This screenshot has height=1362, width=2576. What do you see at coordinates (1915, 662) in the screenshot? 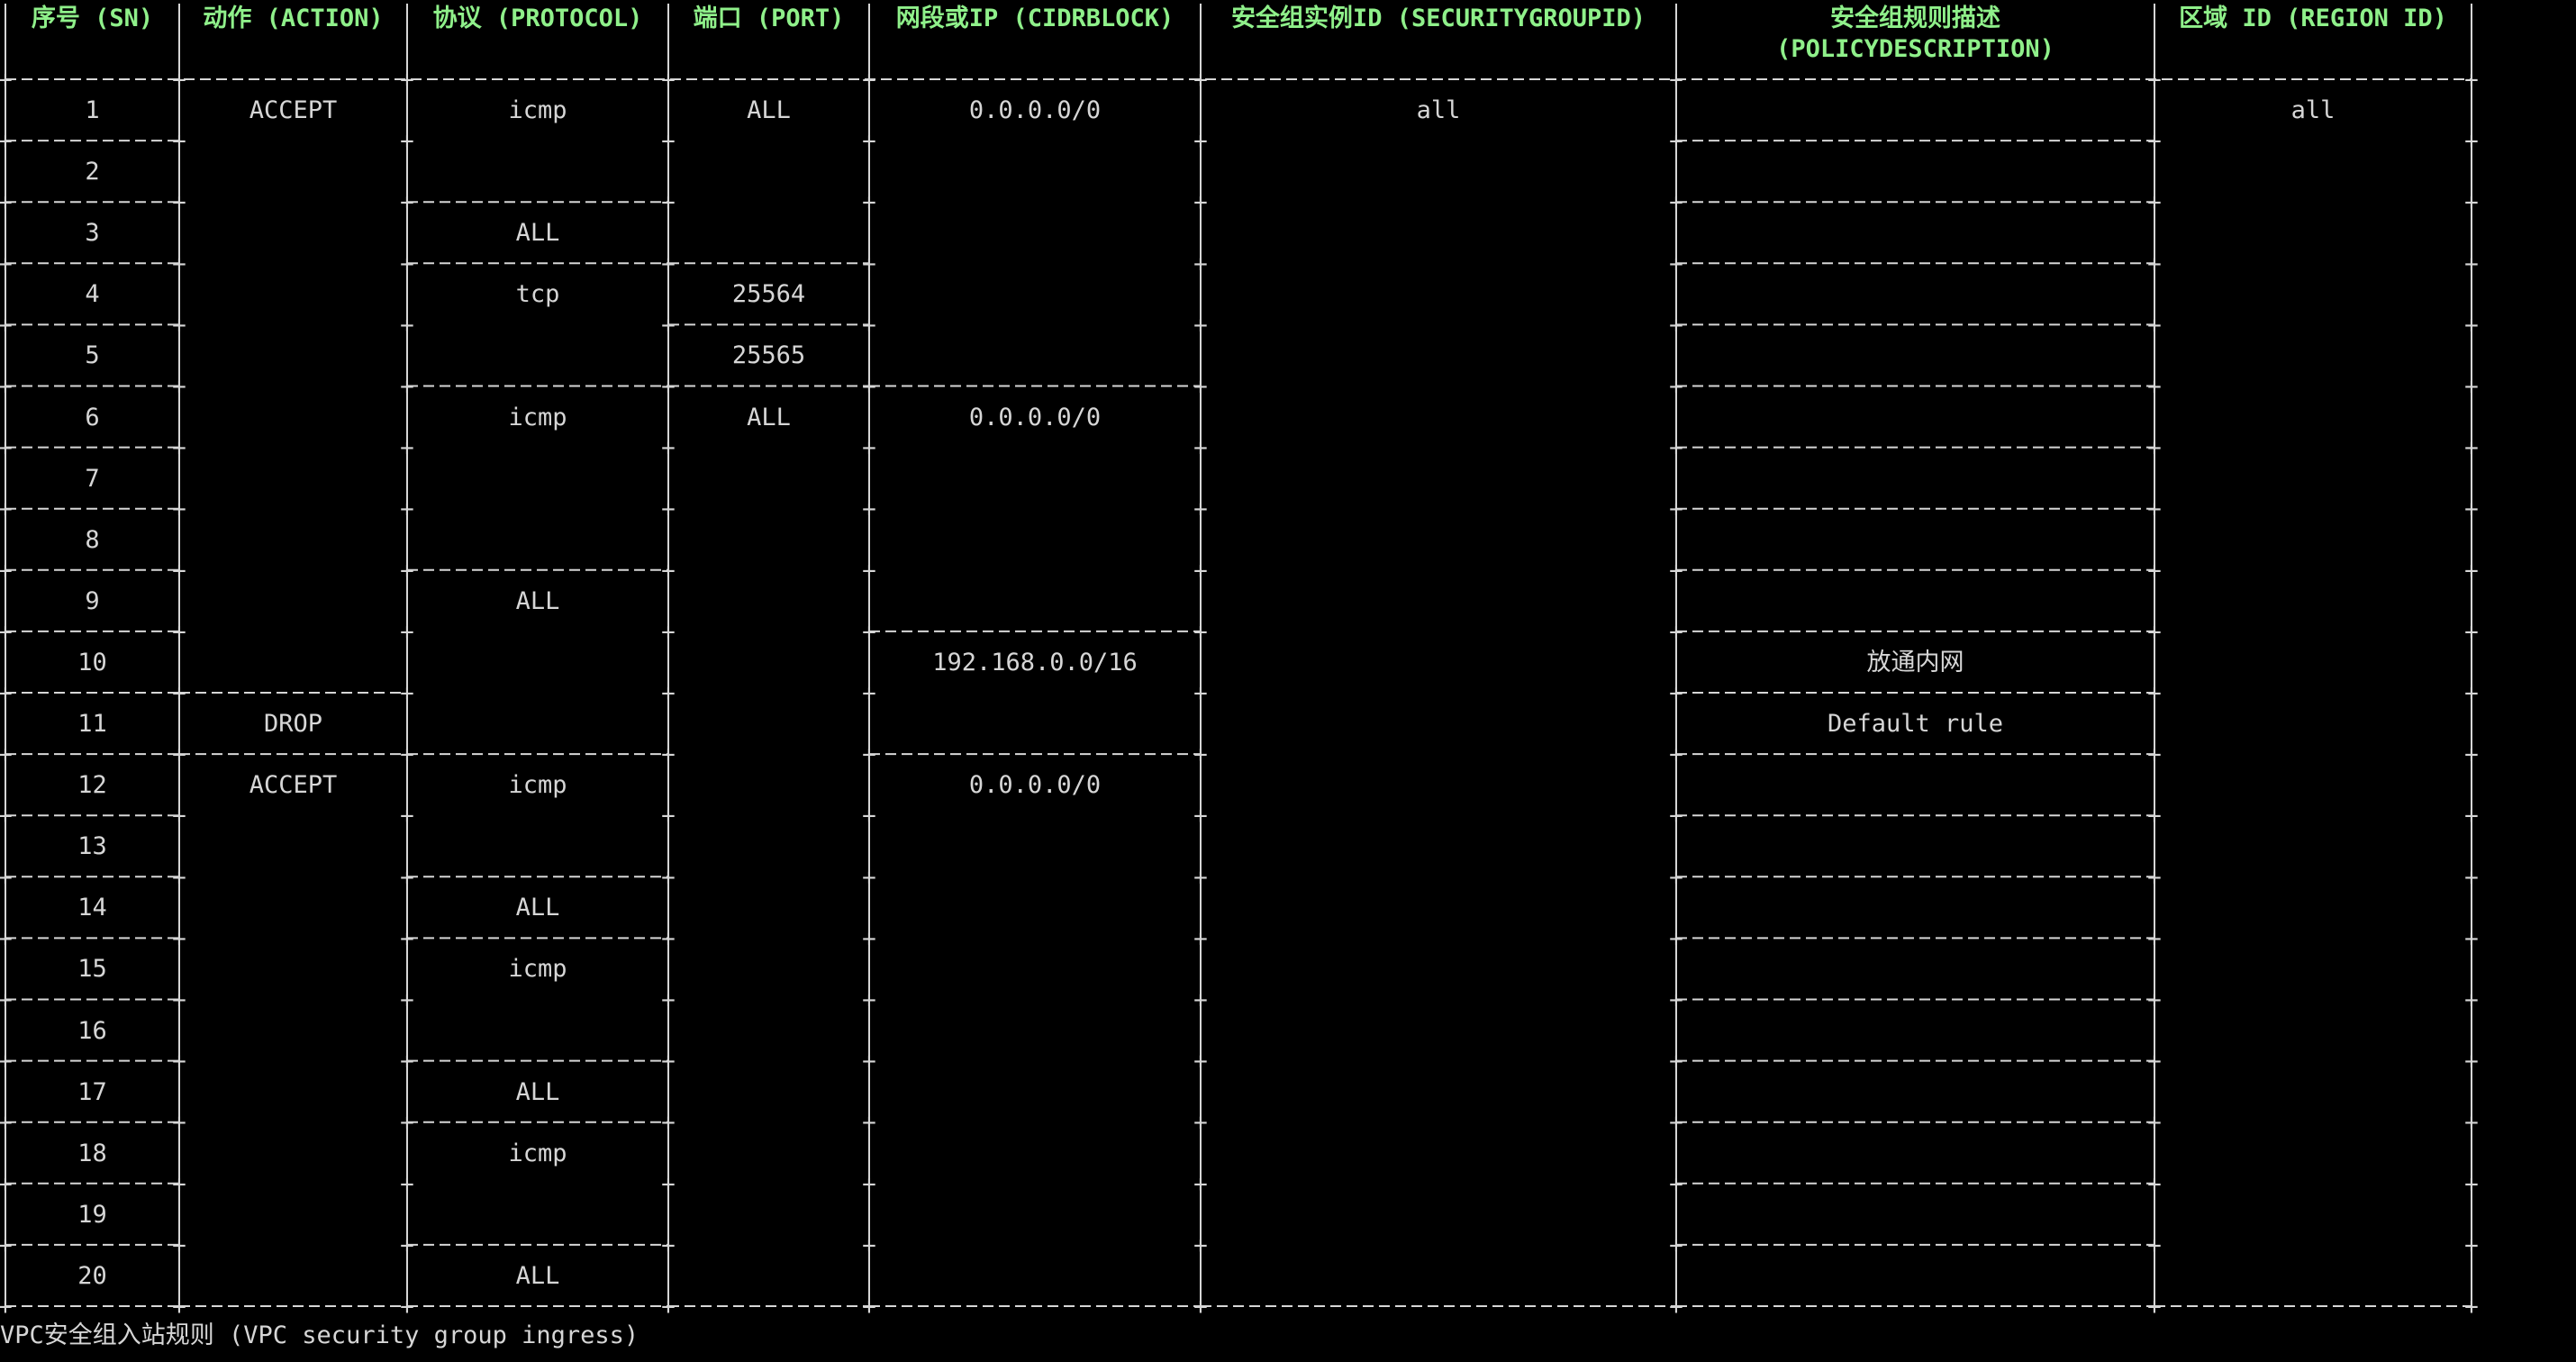
I see `table-cell: 放通内网` at bounding box center [1915, 662].